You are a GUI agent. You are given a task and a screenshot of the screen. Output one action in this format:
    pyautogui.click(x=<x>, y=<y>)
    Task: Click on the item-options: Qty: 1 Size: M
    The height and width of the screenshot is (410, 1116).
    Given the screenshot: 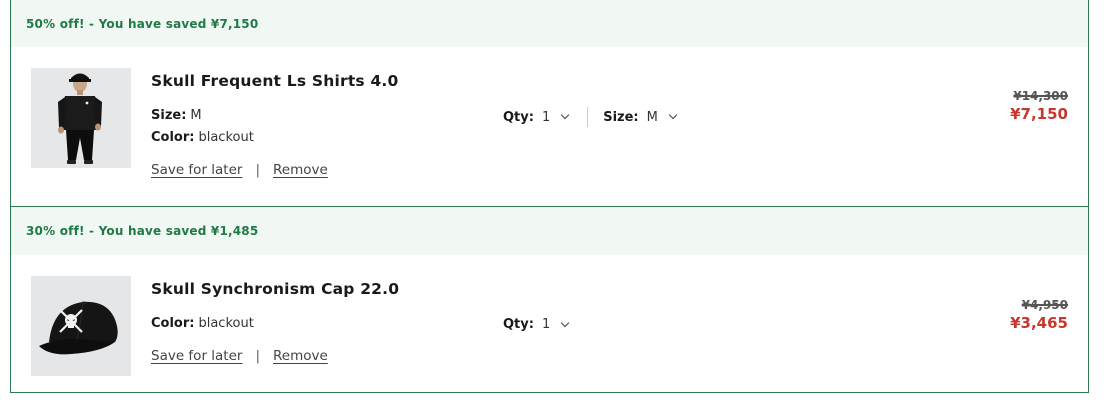 What is the action you would take?
    pyautogui.click(x=590, y=117)
    